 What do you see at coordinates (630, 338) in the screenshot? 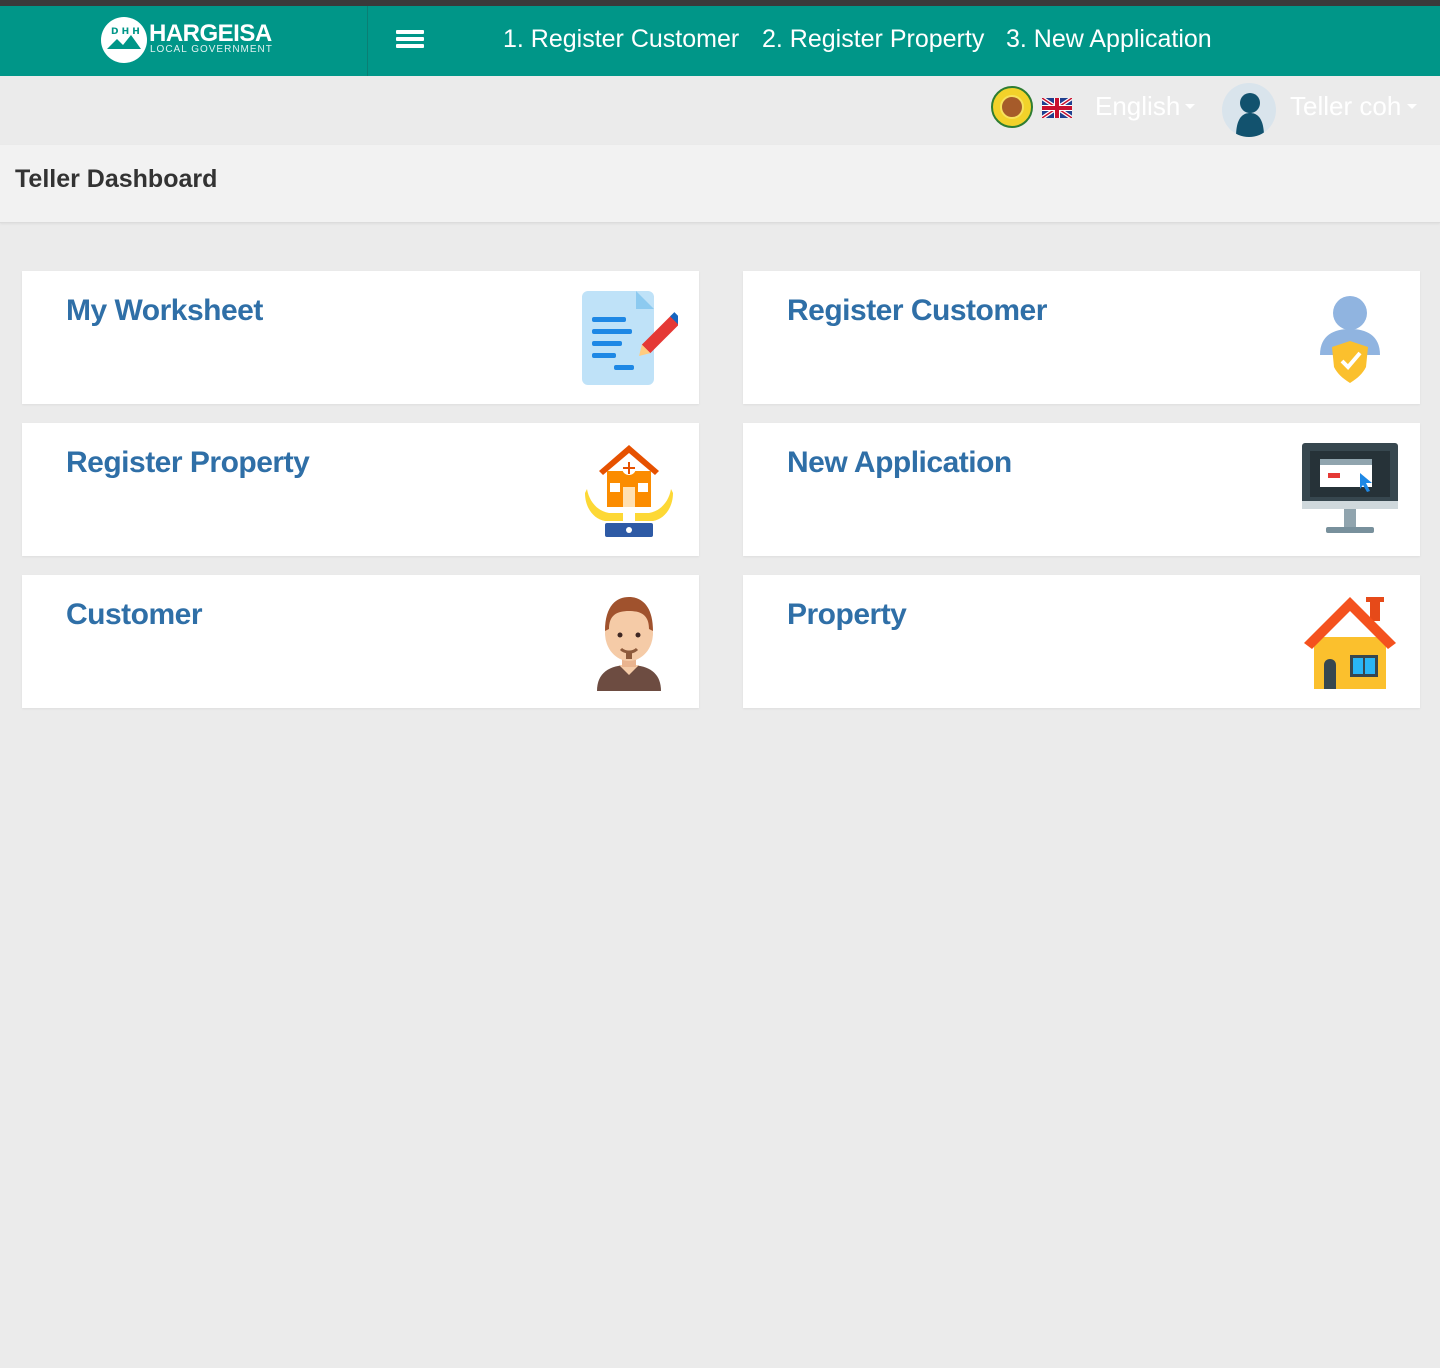
I see `worksheet-edit-icon` at bounding box center [630, 338].